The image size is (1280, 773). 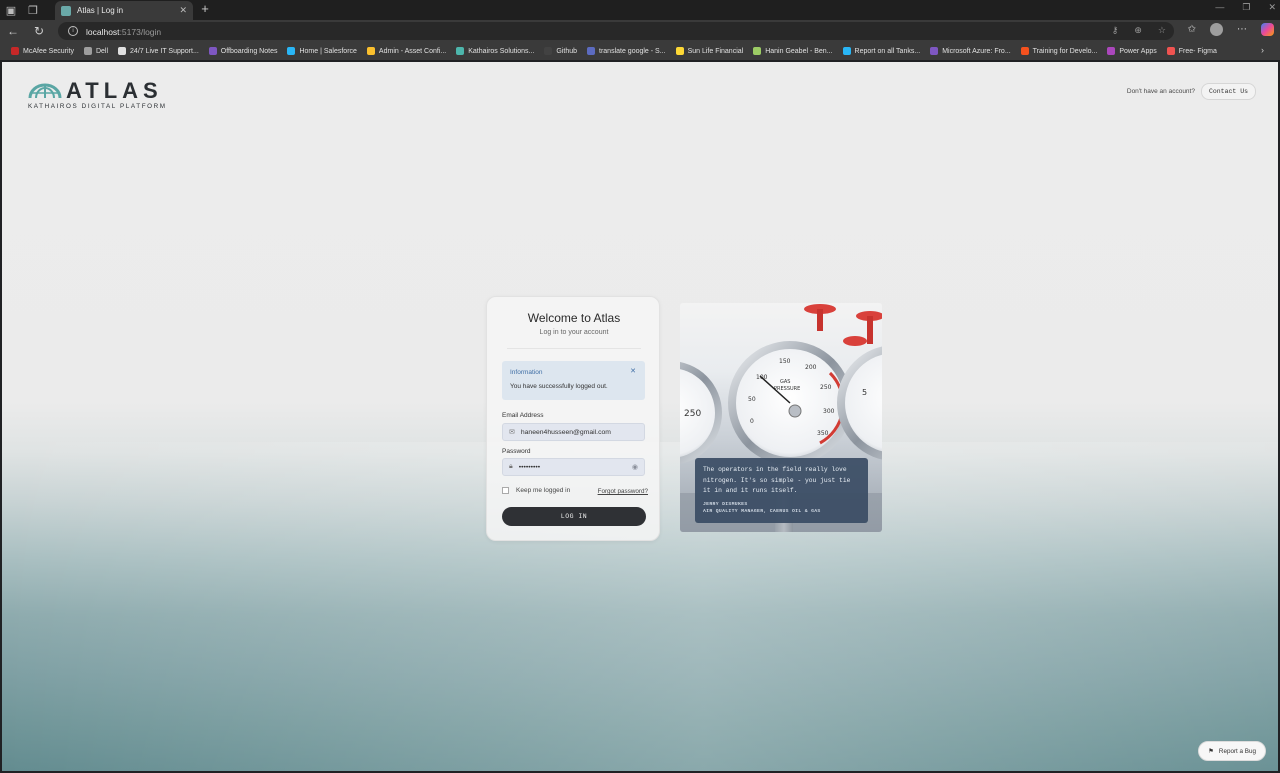 What do you see at coordinates (66, 10) in the screenshot?
I see `atlas-favicon-icon` at bounding box center [66, 10].